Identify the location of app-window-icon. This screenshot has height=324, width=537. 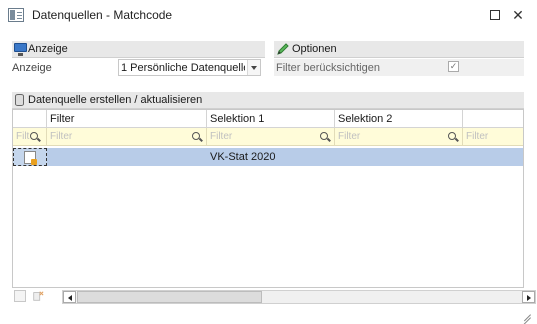
(16, 15).